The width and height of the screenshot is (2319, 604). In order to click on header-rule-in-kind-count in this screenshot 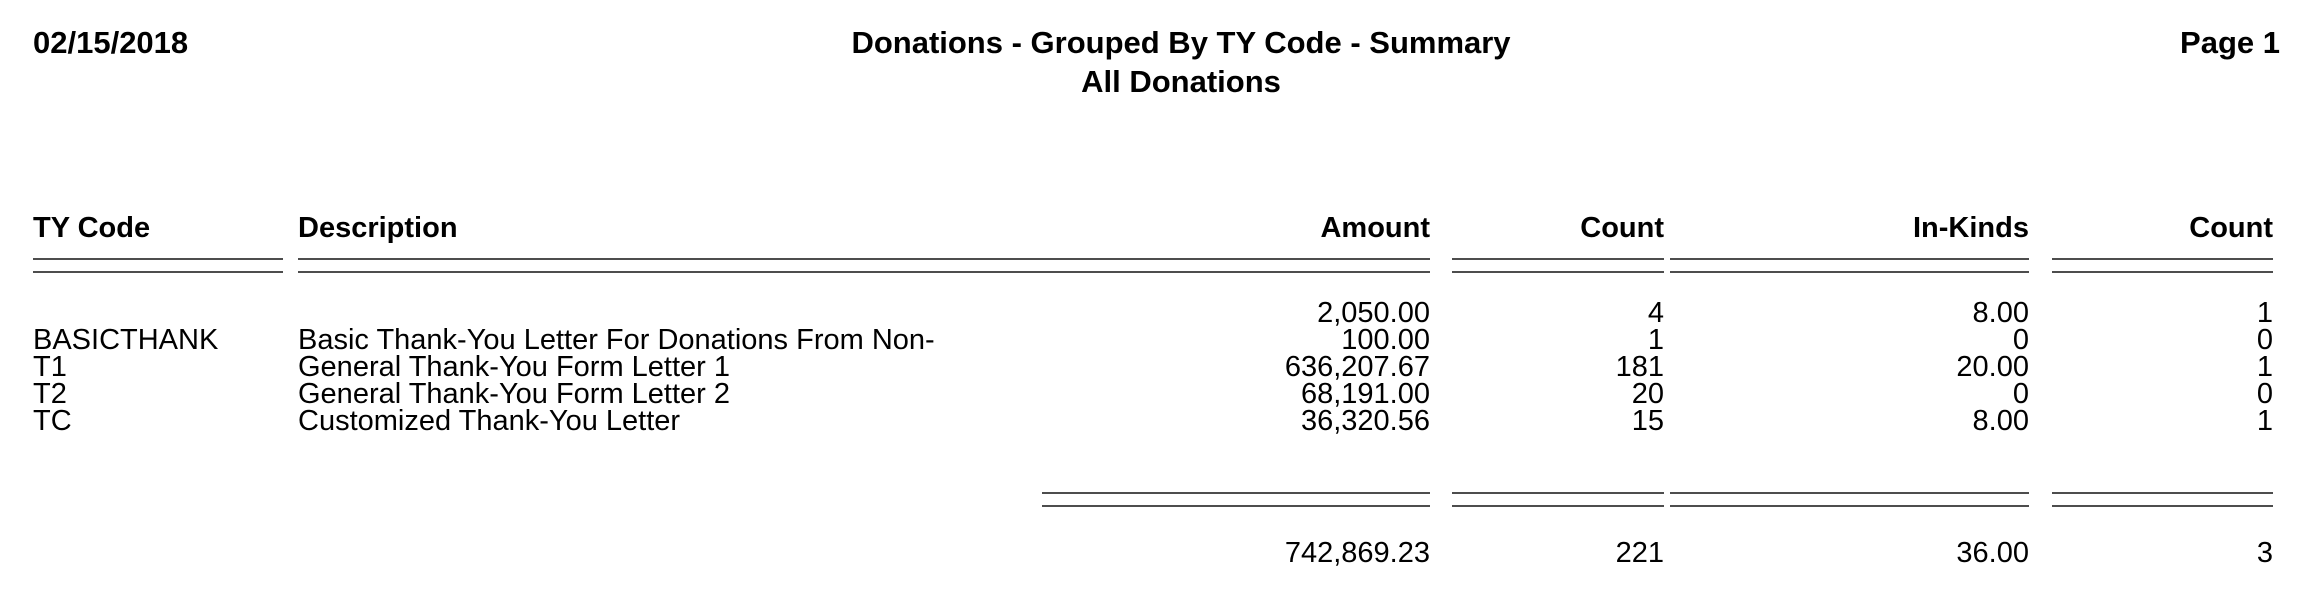, I will do `click(2162, 265)`.